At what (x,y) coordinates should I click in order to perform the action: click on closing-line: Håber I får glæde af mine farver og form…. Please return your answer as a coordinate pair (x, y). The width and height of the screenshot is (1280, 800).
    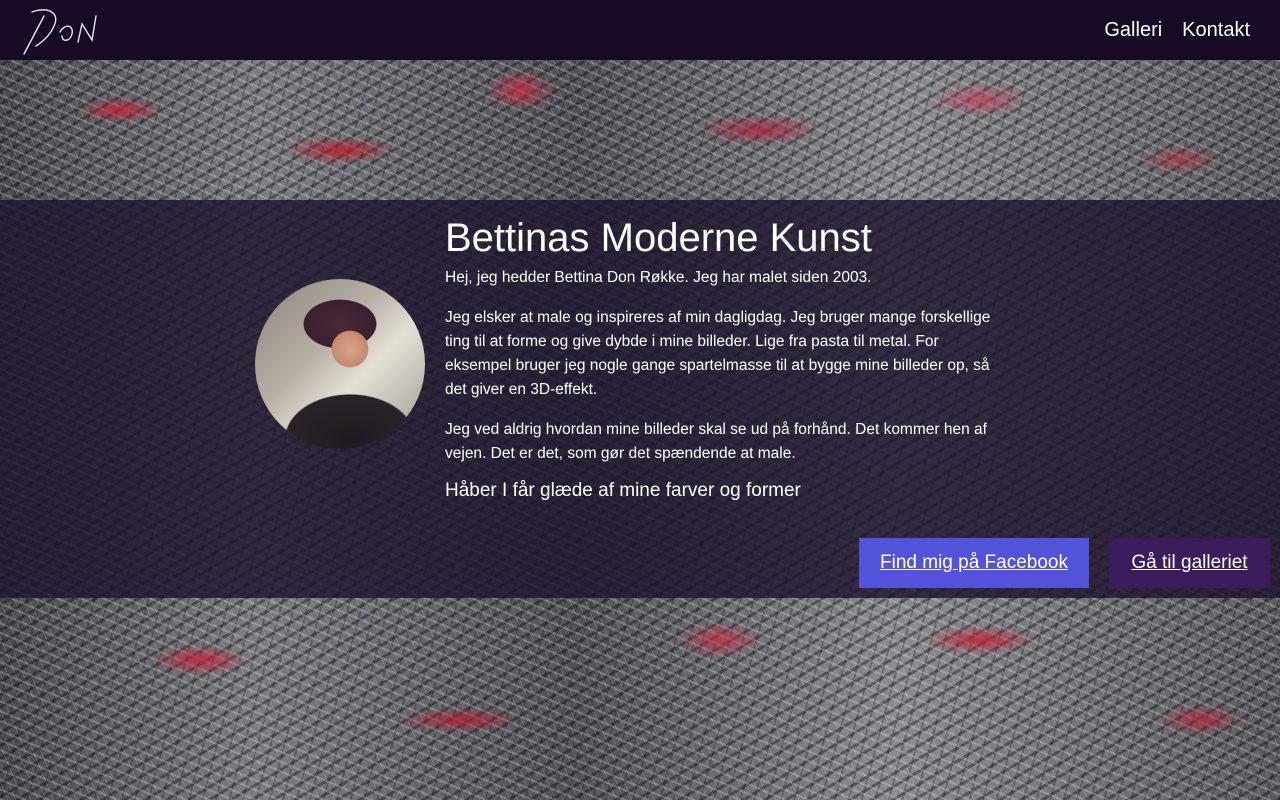
    Looking at the image, I should click on (623, 490).